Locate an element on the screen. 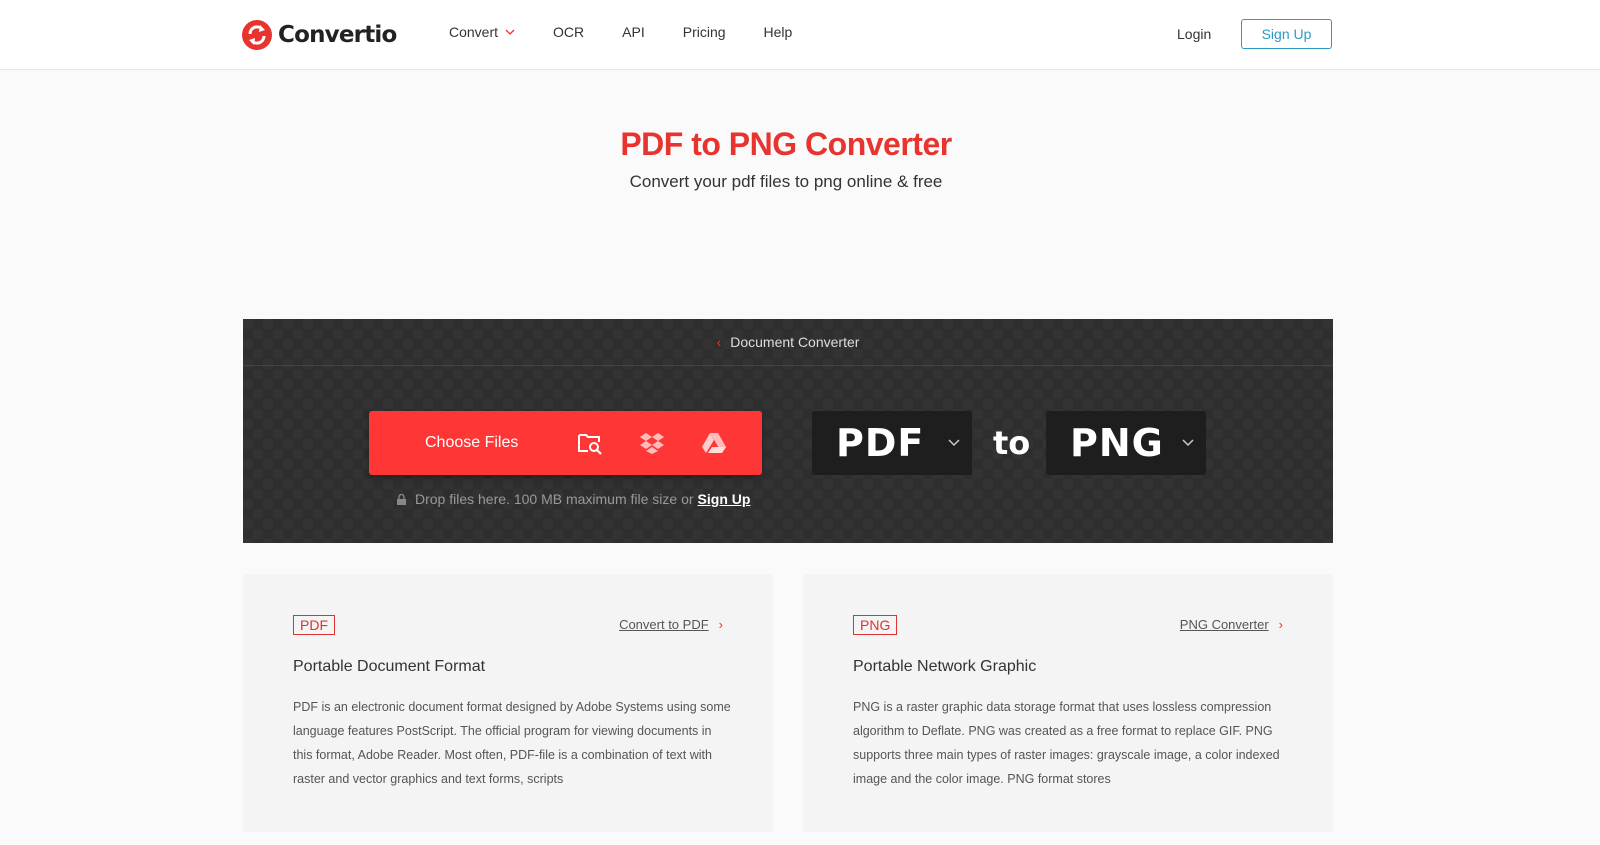 This screenshot has width=1600, height=845. page-title: PDF to PNG Converter is located at coordinates (786, 144).